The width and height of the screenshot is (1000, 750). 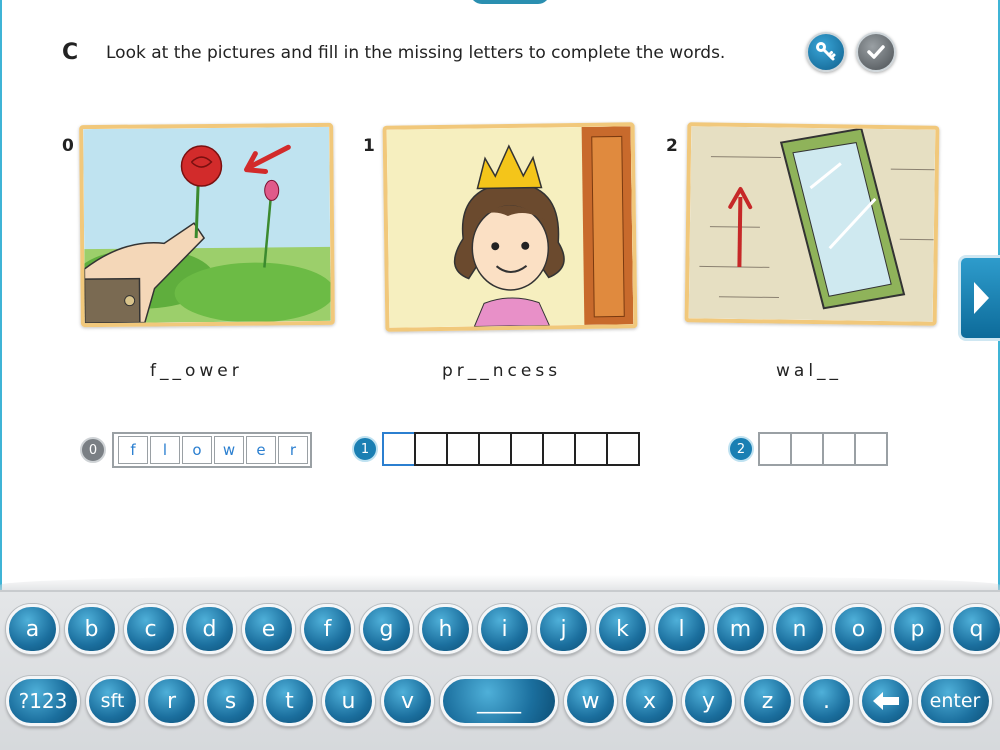 What do you see at coordinates (32, 629) in the screenshot?
I see `key-a: a` at bounding box center [32, 629].